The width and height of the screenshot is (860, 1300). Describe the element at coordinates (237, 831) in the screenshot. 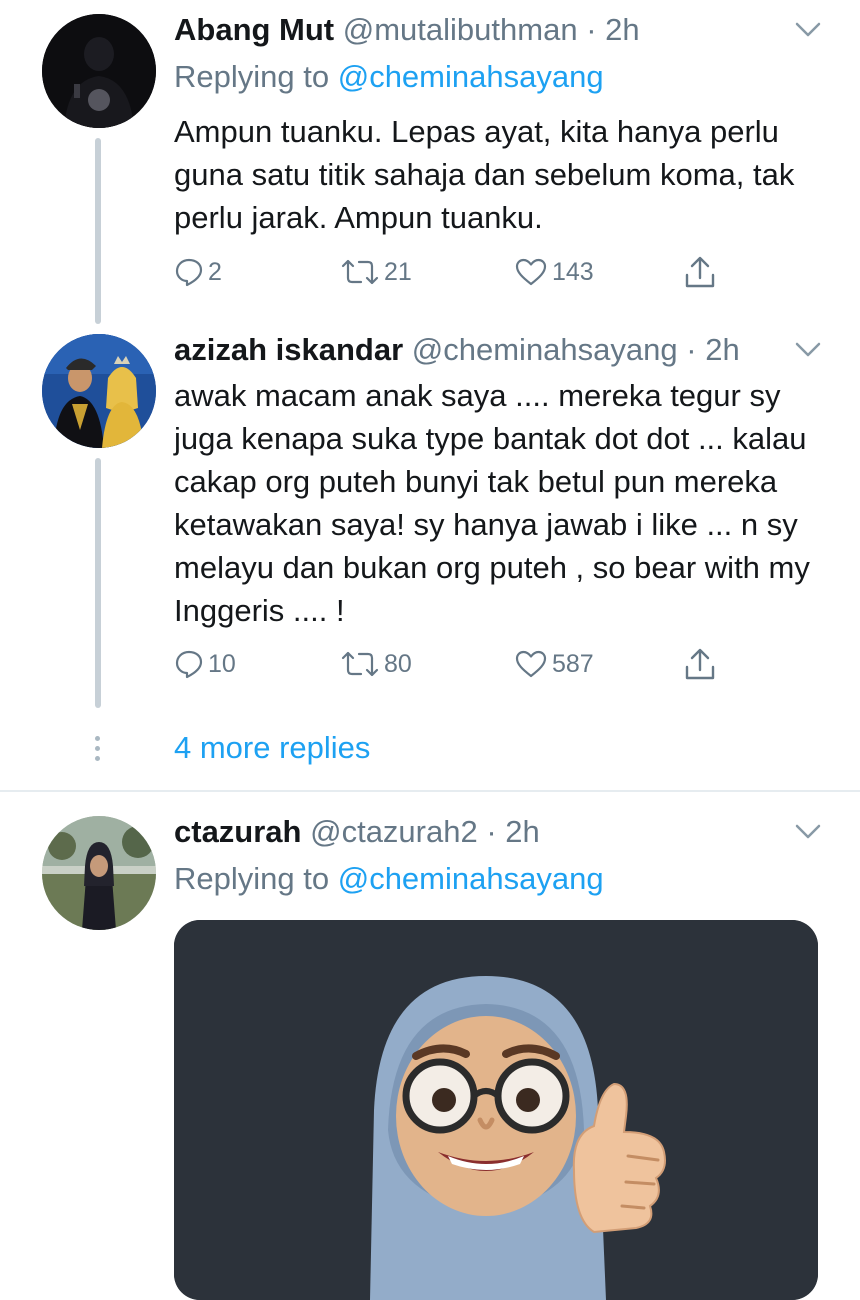

I see `display-name: ctazurah` at that location.